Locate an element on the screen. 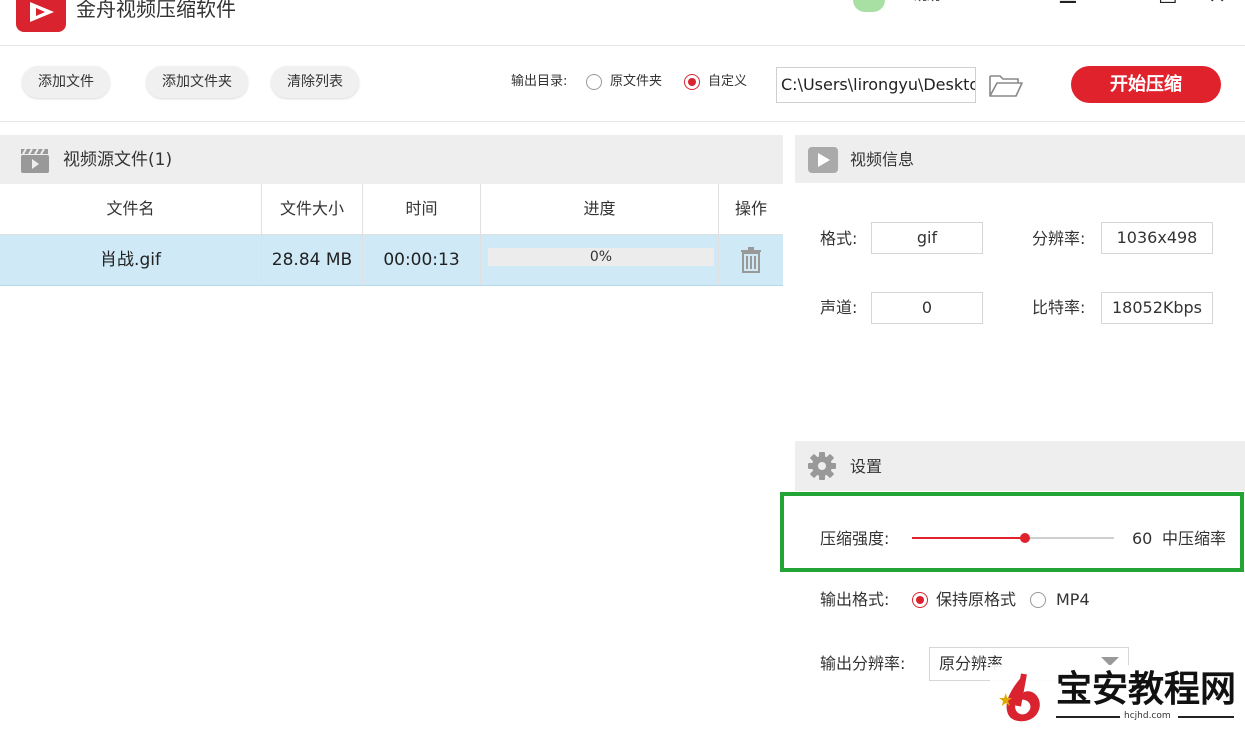 Image resolution: width=1245 pixels, height=731 pixels. compression-value: 60 is located at coordinates (1142, 538).